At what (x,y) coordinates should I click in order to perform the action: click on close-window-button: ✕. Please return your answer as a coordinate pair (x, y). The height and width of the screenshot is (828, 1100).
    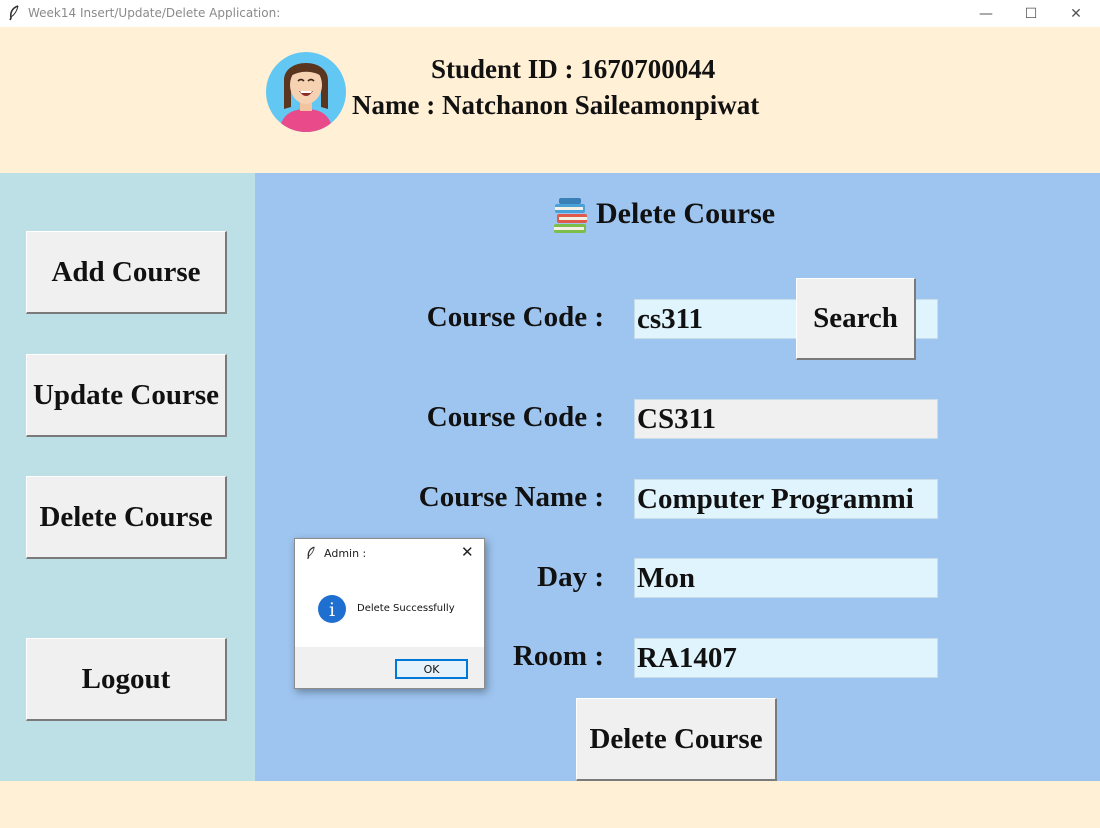
    Looking at the image, I should click on (1076, 13).